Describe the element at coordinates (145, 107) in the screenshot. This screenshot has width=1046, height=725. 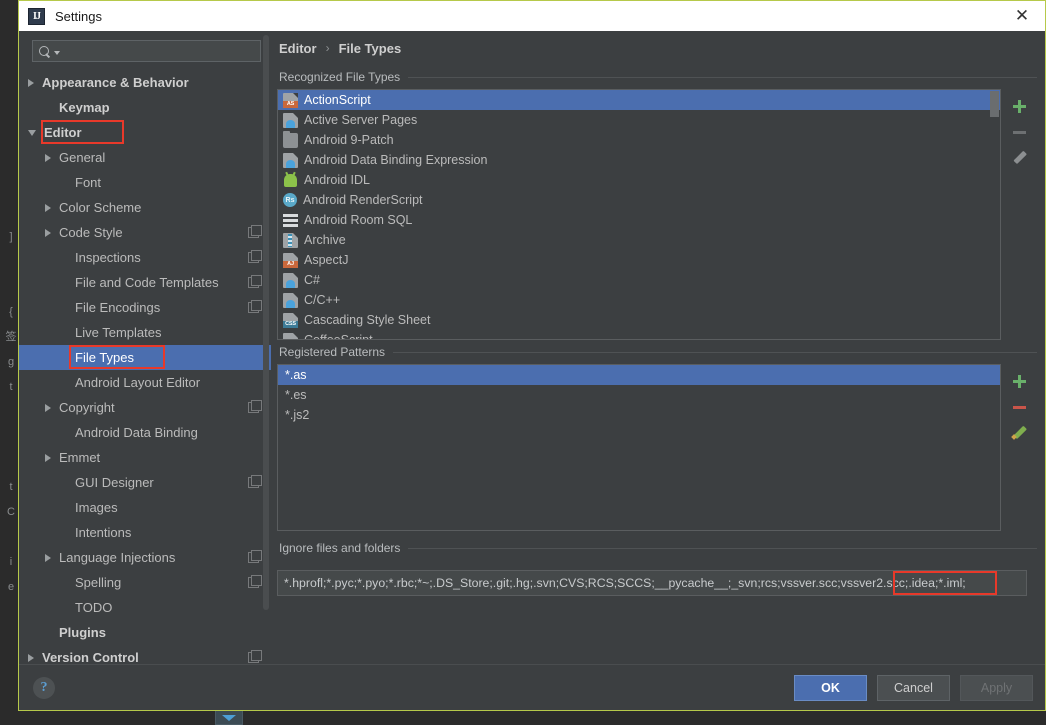
I see `sidebar-item-keymap: Keymap` at that location.